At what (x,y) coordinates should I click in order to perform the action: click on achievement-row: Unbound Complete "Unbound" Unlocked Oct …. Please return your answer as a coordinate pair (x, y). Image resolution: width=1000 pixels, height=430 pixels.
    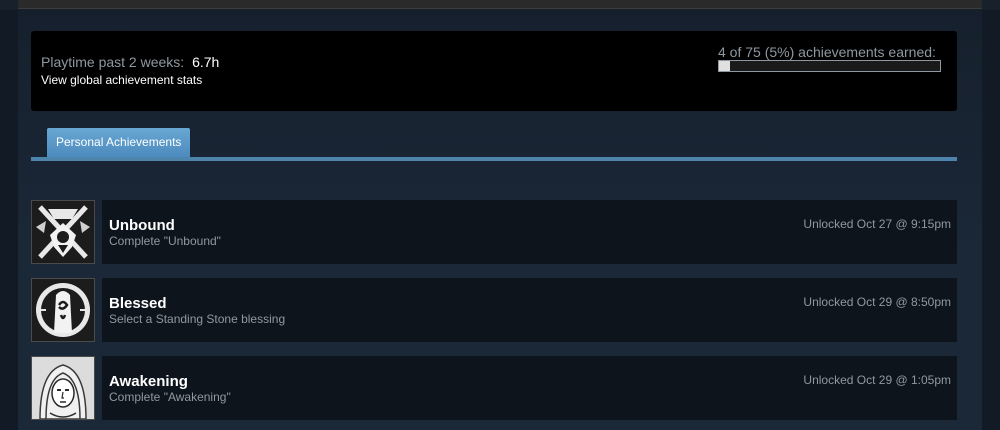
    Looking at the image, I should click on (494, 232).